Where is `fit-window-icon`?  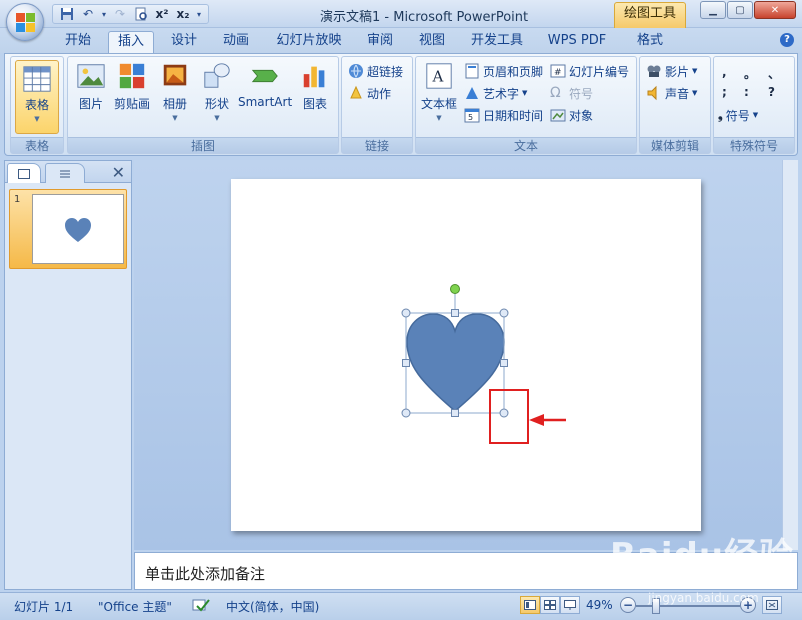 fit-window-icon is located at coordinates (772, 605).